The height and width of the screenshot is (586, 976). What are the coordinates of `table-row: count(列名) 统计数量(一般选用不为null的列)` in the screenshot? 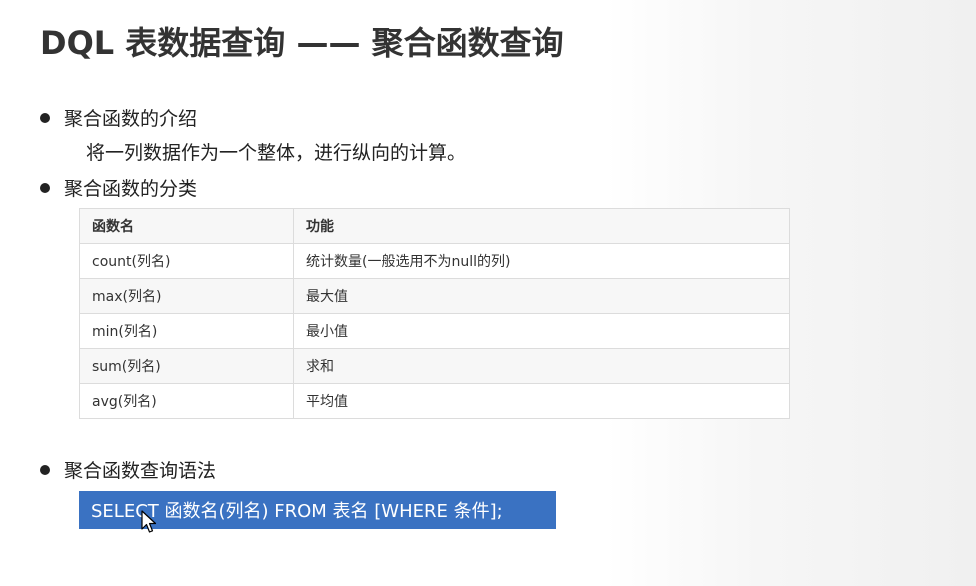 It's located at (434, 261).